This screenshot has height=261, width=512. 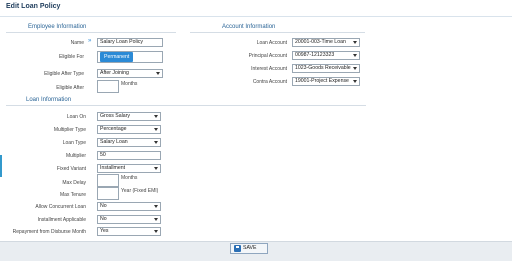 I want to click on loan-section-heading: Loan Information, so click(x=49, y=100).